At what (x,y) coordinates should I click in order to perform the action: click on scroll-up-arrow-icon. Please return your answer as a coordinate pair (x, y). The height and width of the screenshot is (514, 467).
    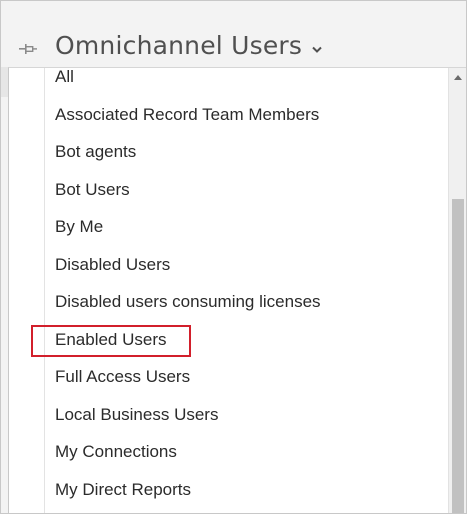
    Looking at the image, I should click on (457, 78).